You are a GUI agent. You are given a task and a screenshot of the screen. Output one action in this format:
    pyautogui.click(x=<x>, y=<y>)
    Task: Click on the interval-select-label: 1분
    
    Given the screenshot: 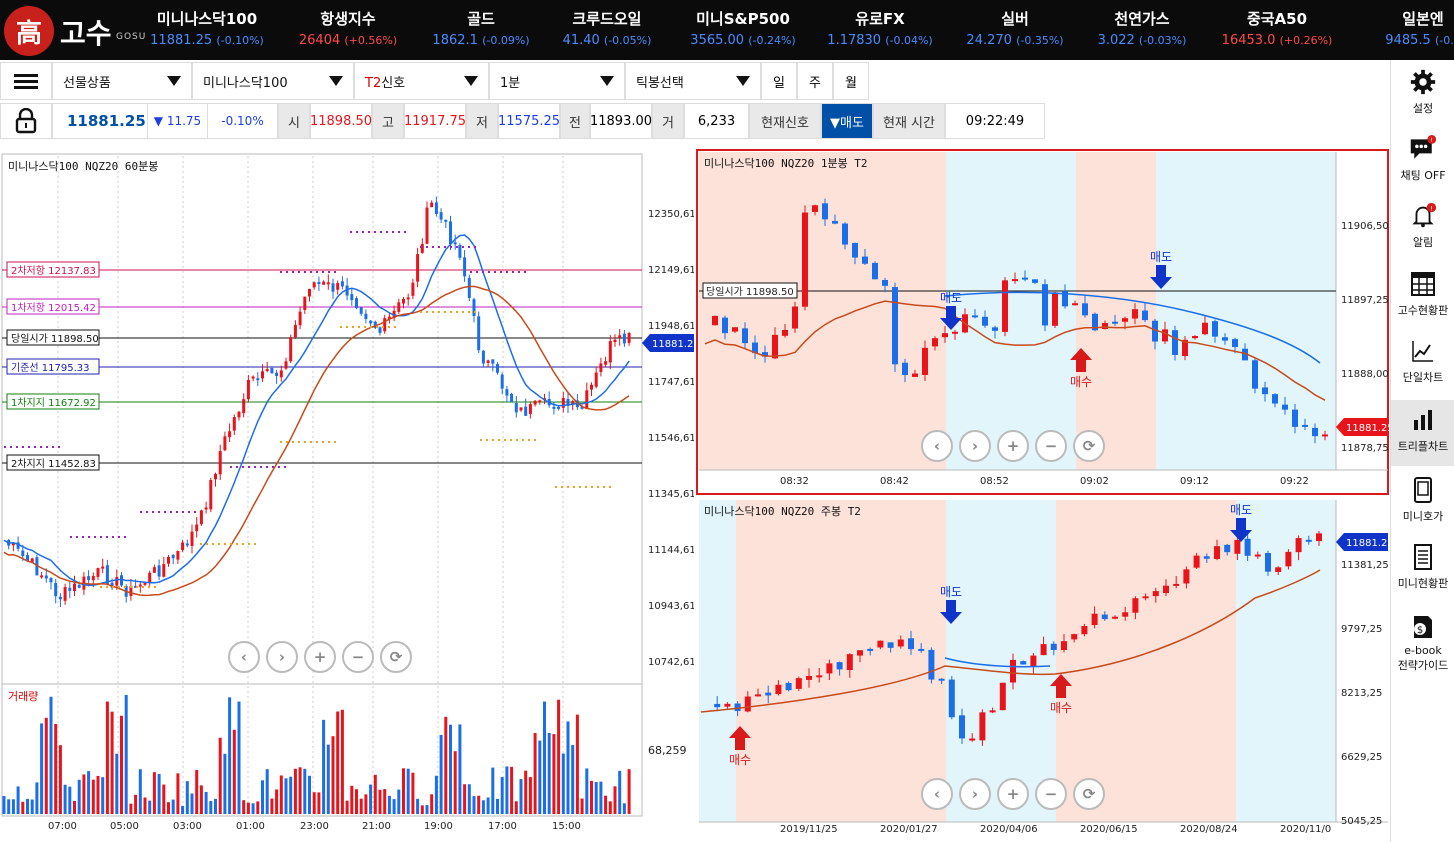 What is the action you would take?
    pyautogui.click(x=510, y=83)
    